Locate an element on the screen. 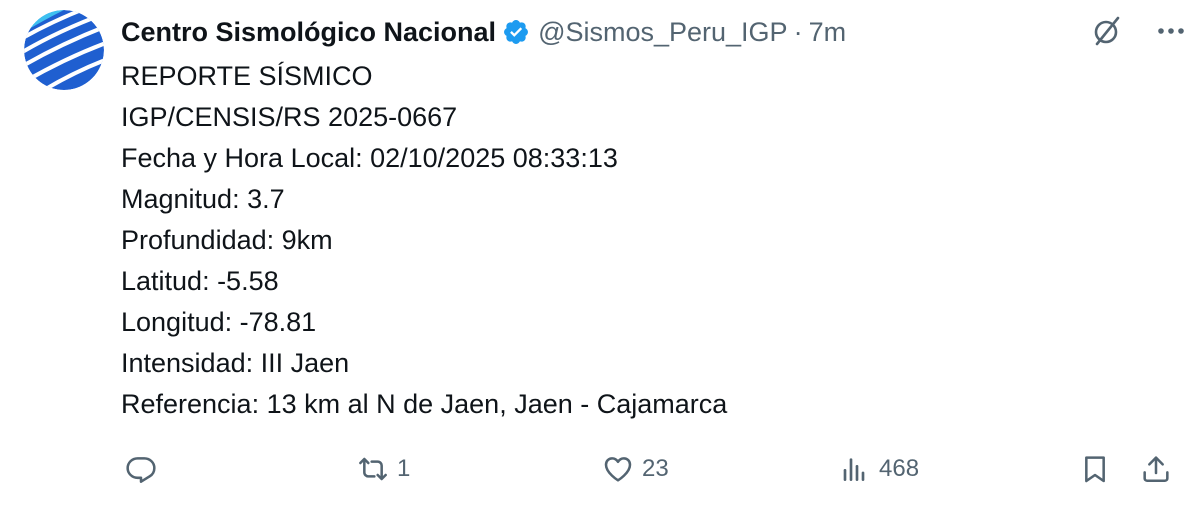 The width and height of the screenshot is (1200, 505). tweet-line: Magnitud: 3.7 is located at coordinates (203, 199).